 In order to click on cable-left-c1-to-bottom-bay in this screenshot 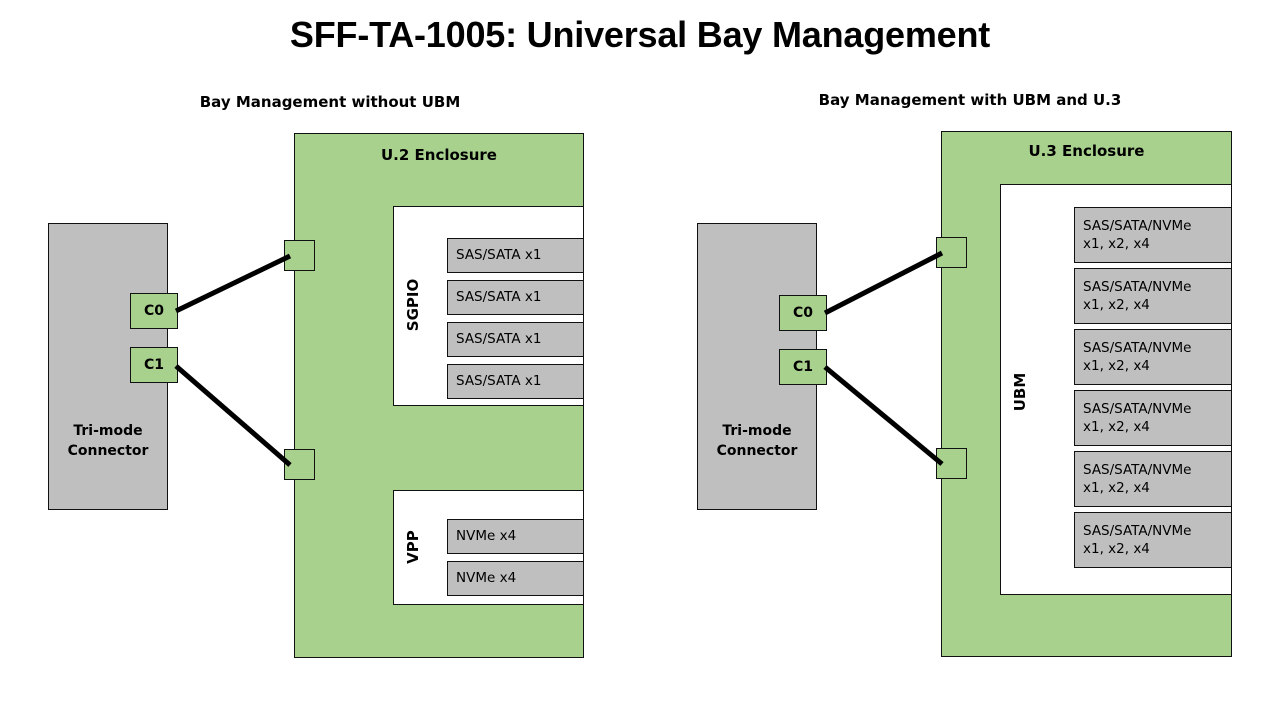, I will do `click(233, 415)`.